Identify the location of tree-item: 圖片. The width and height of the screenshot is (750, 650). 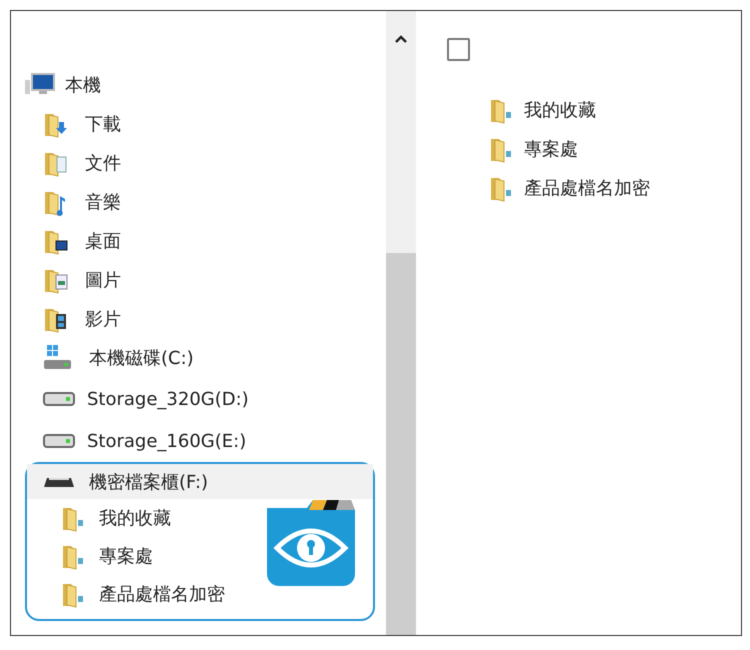
(198, 279).